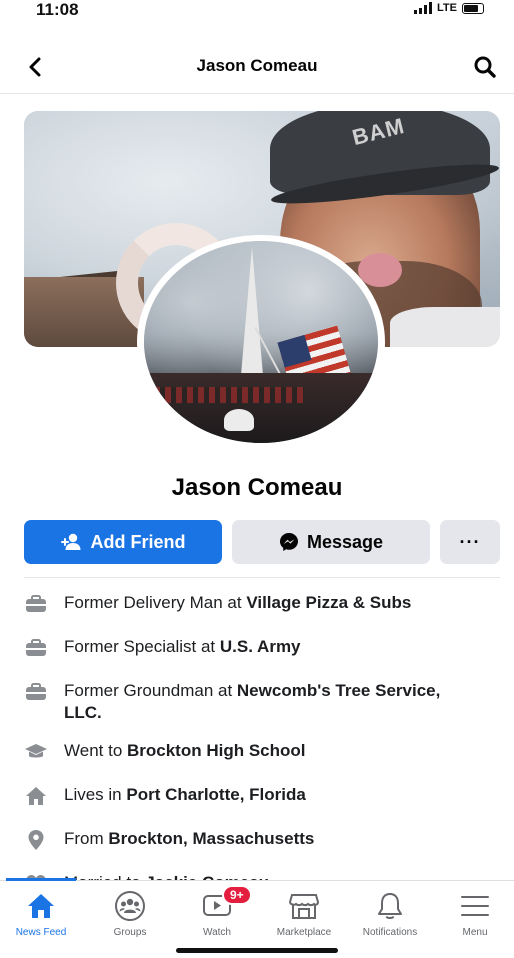 Image resolution: width=514 pixels, height=958 pixels. Describe the element at coordinates (345, 541) in the screenshot. I see `message-label: Message` at that location.